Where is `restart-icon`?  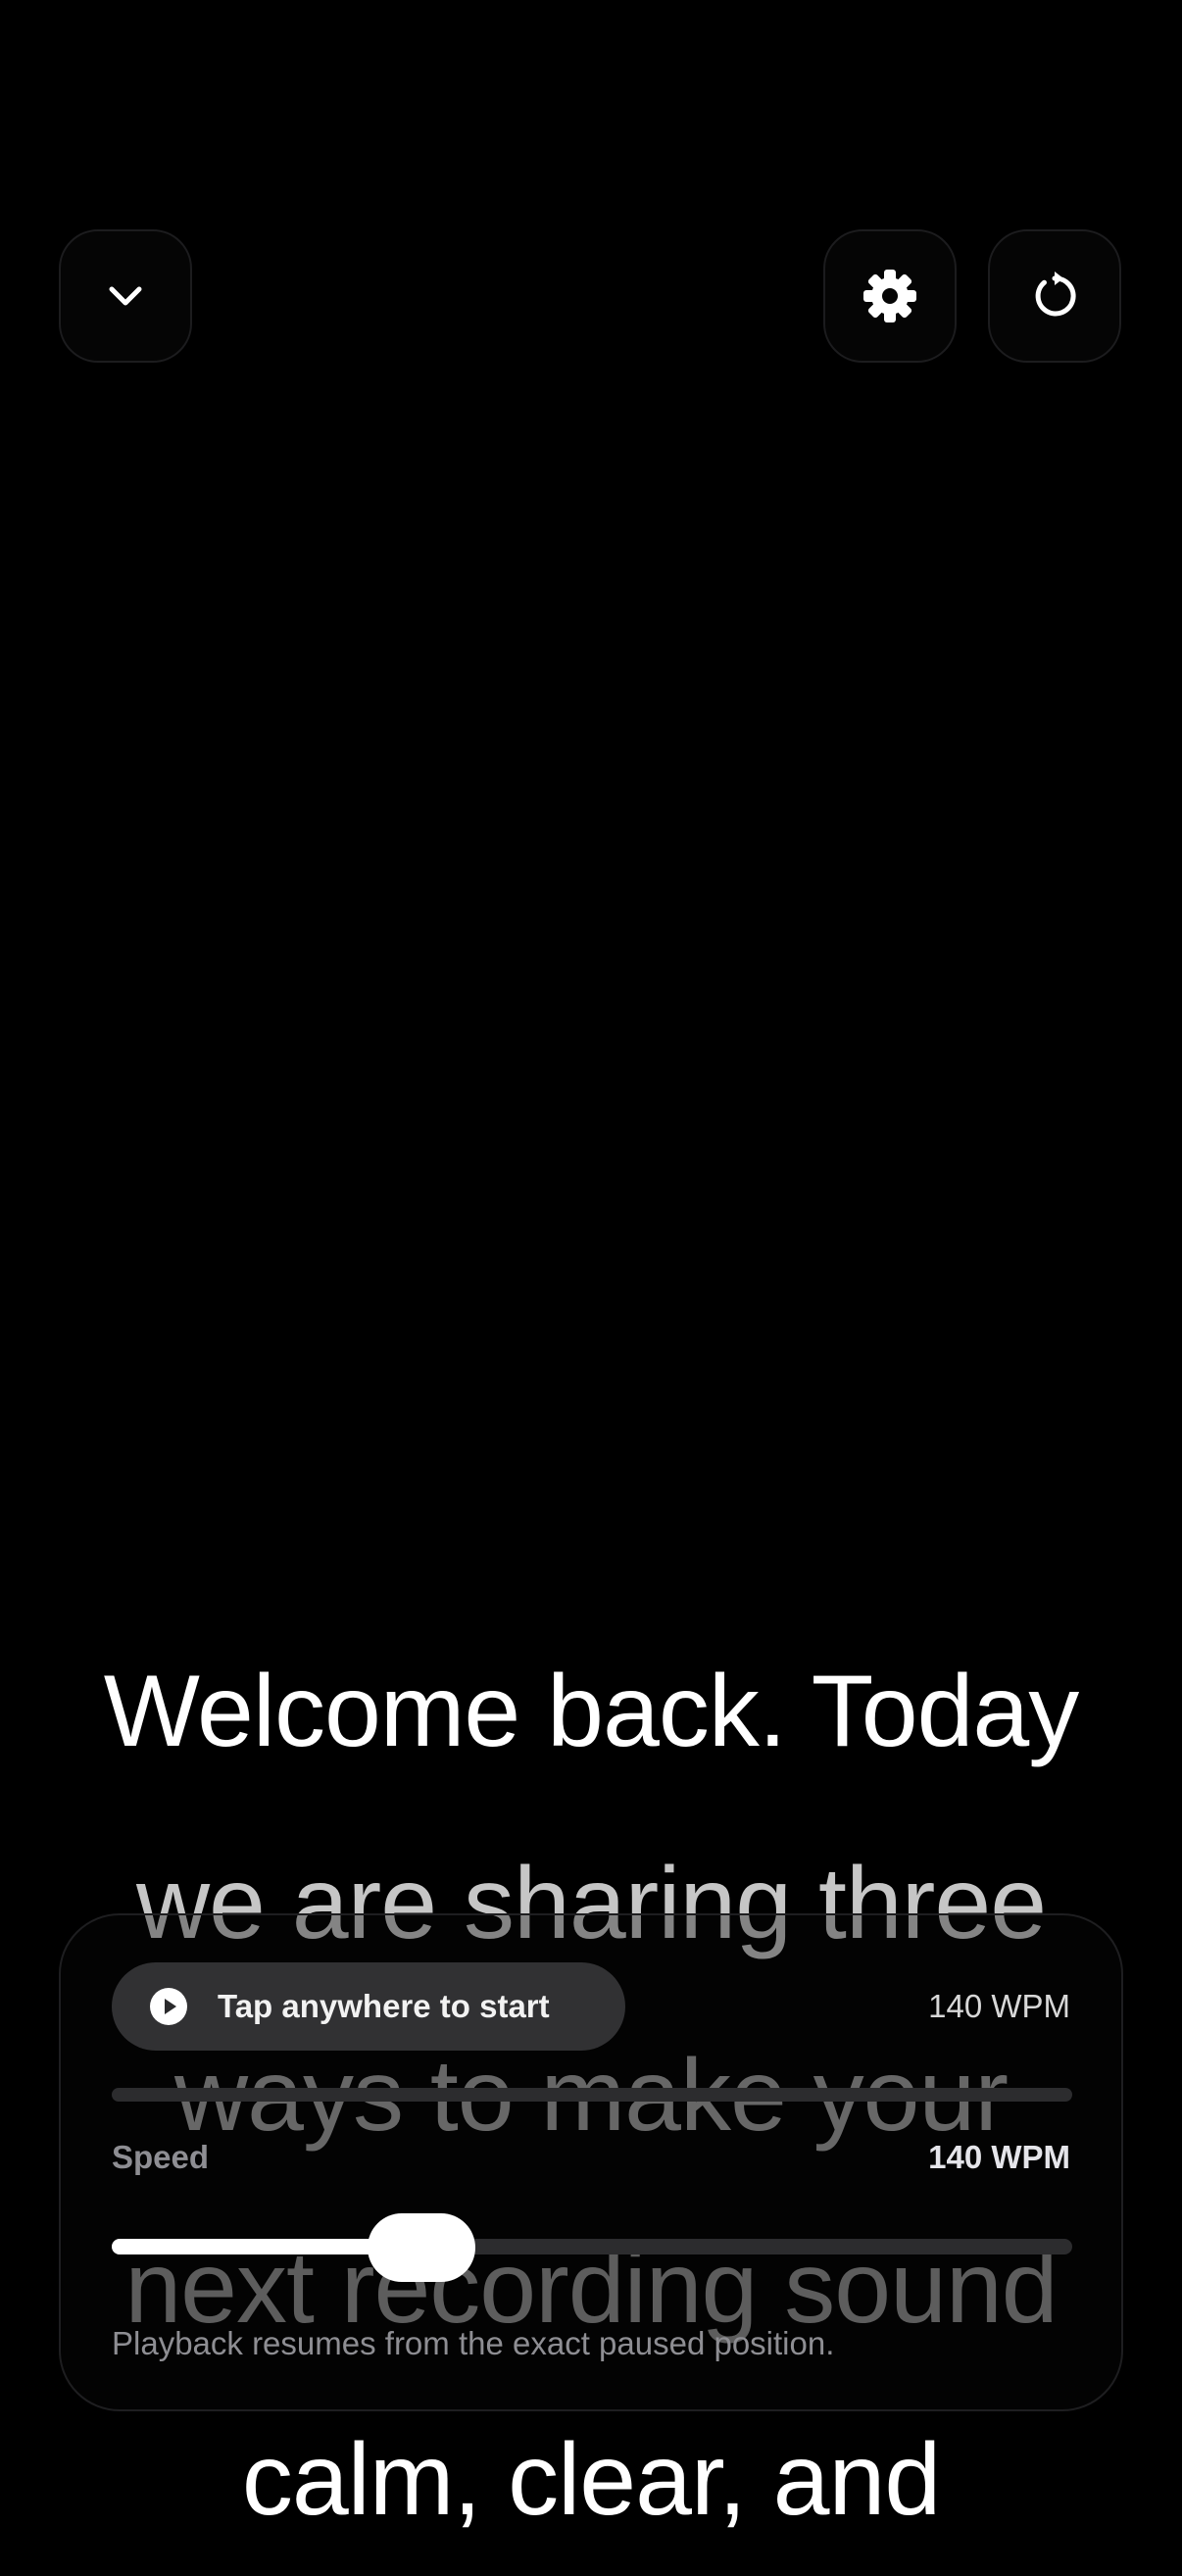
restart-icon is located at coordinates (1055, 294).